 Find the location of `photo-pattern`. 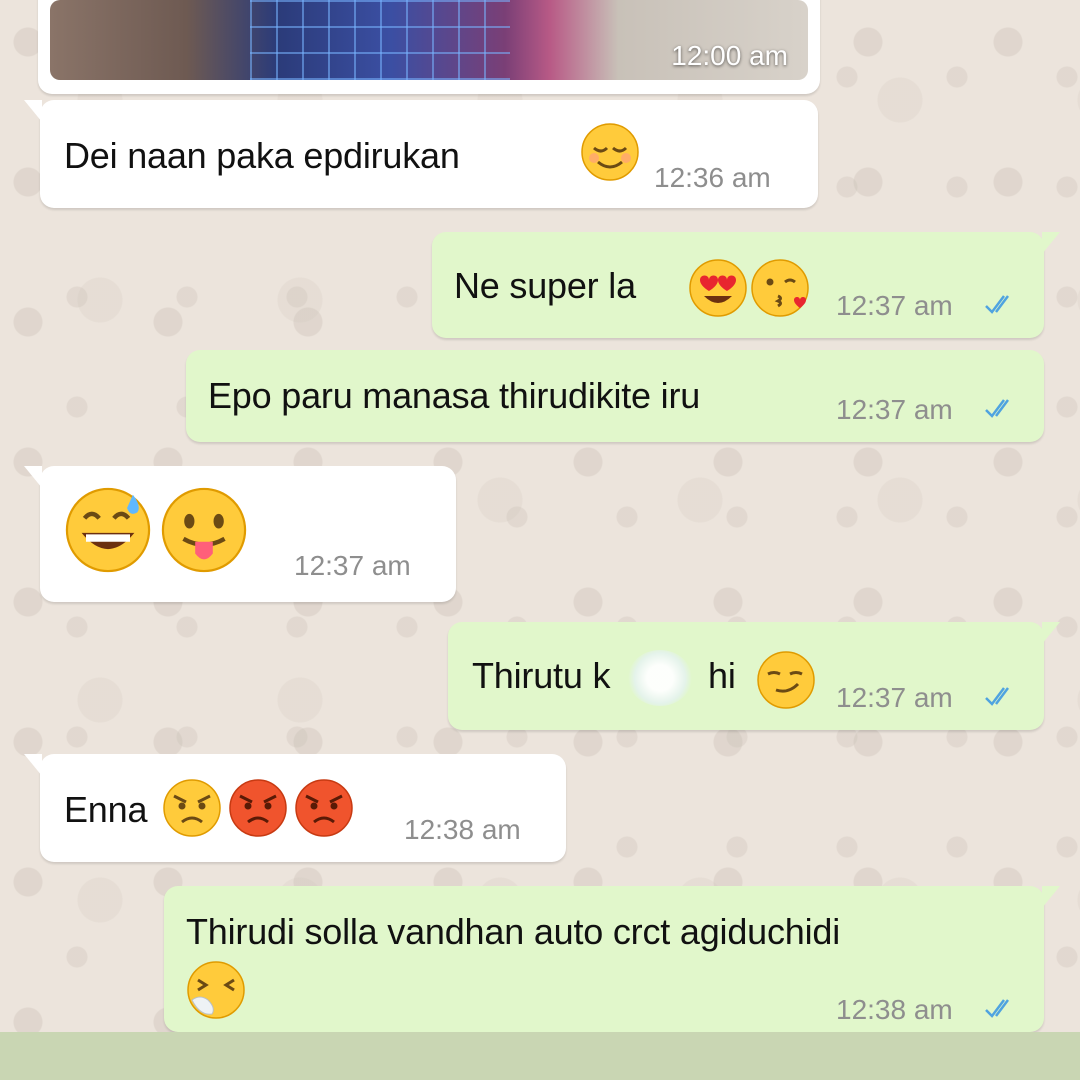

photo-pattern is located at coordinates (380, 40).